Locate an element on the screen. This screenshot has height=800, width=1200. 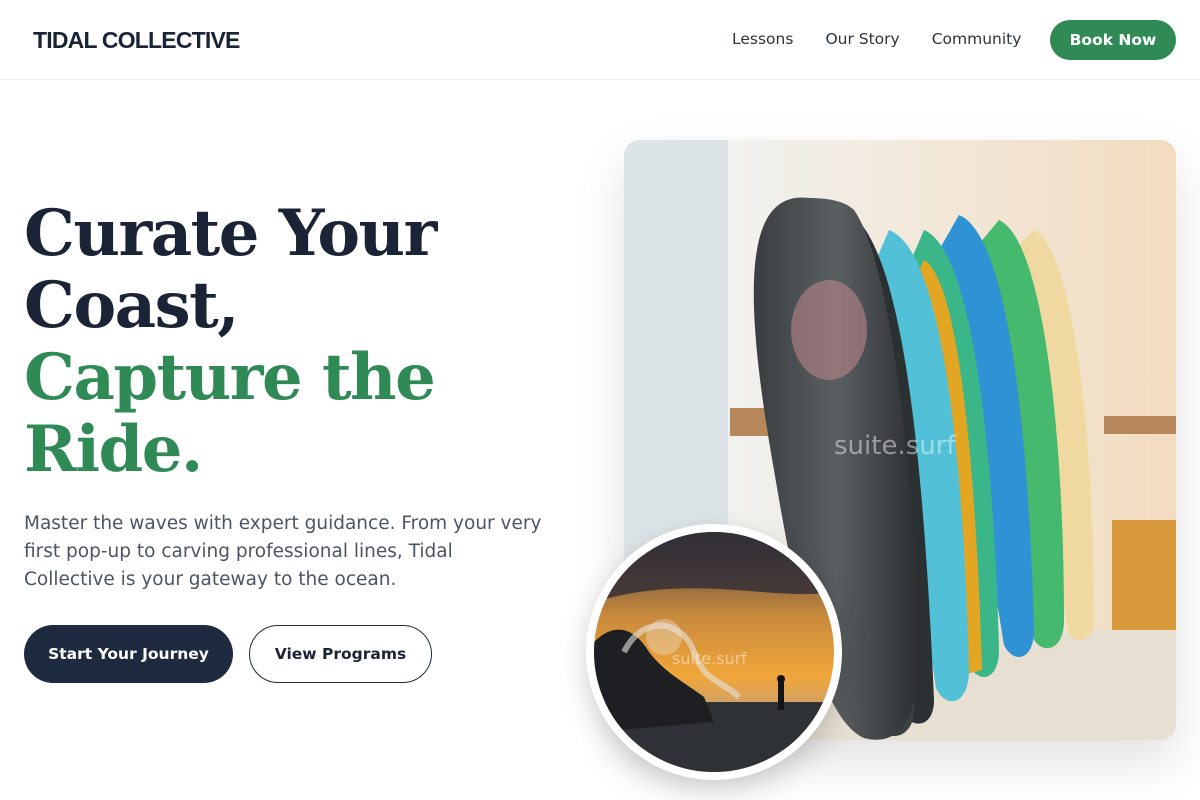
brand-logo: TIDAL COLLECTIVE is located at coordinates (136, 40).